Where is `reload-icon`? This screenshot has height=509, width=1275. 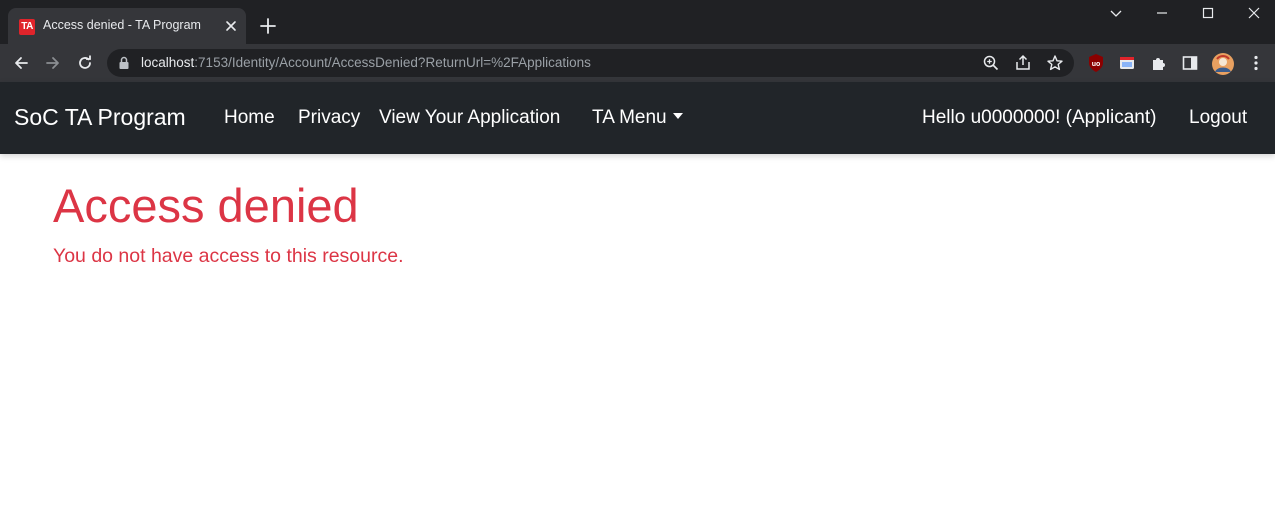 reload-icon is located at coordinates (85, 63).